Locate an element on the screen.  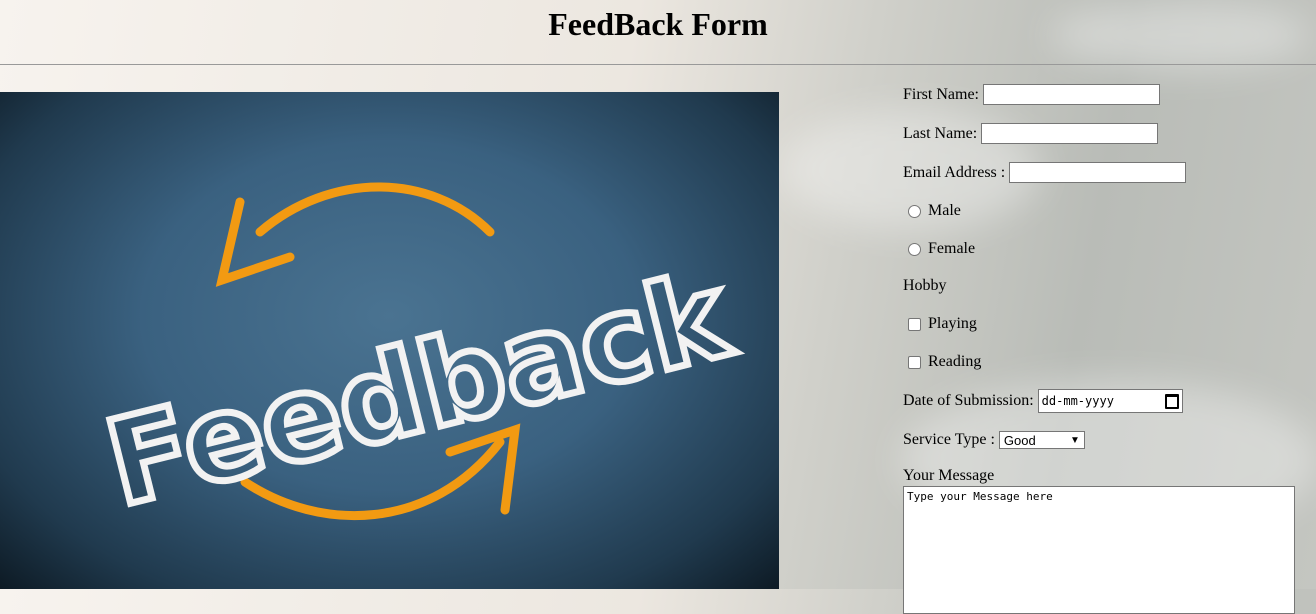
gender-female: Female is located at coordinates (939, 249).